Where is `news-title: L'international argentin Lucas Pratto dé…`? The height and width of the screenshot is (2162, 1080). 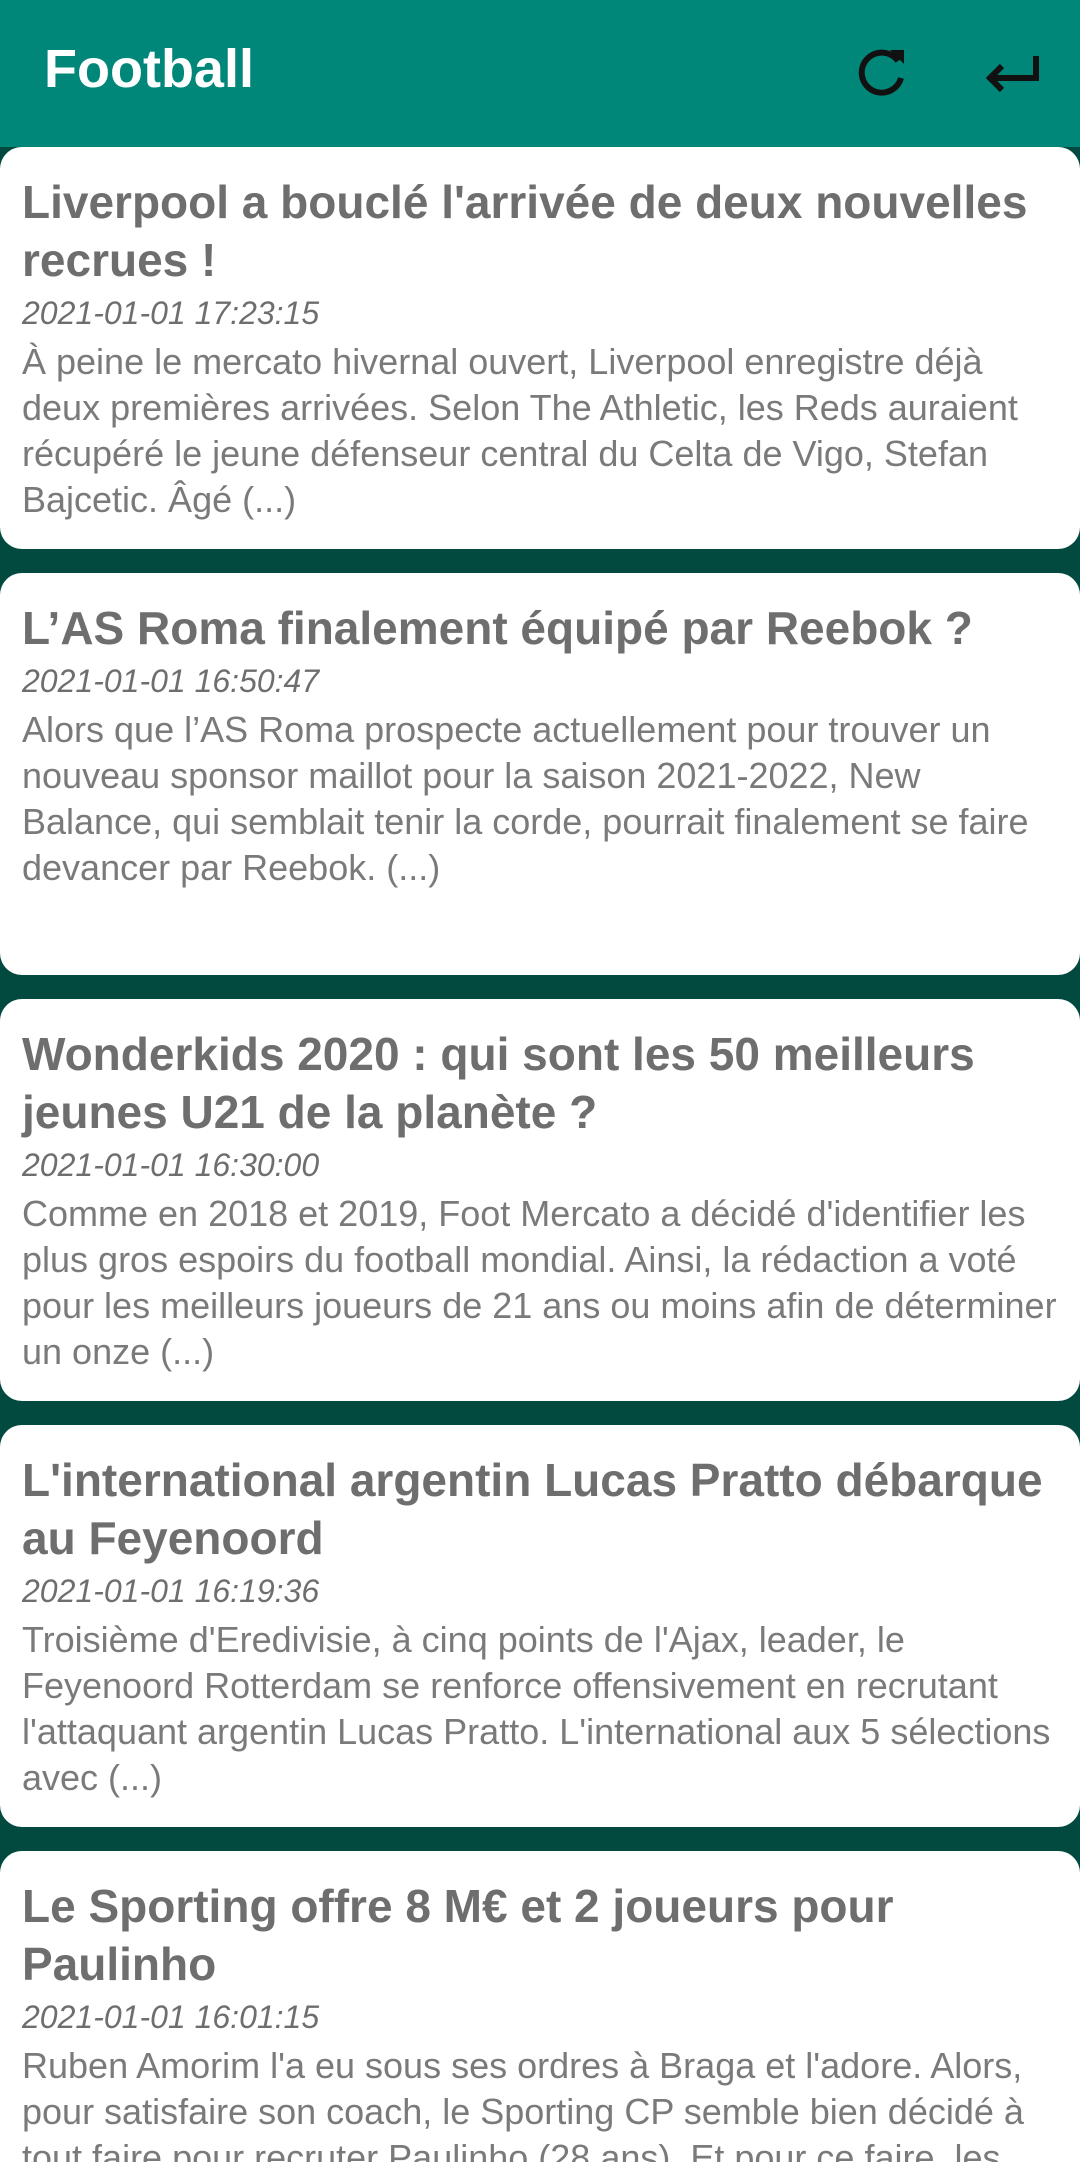 news-title: L'international argentin Lucas Pratto dé… is located at coordinates (532, 1509).